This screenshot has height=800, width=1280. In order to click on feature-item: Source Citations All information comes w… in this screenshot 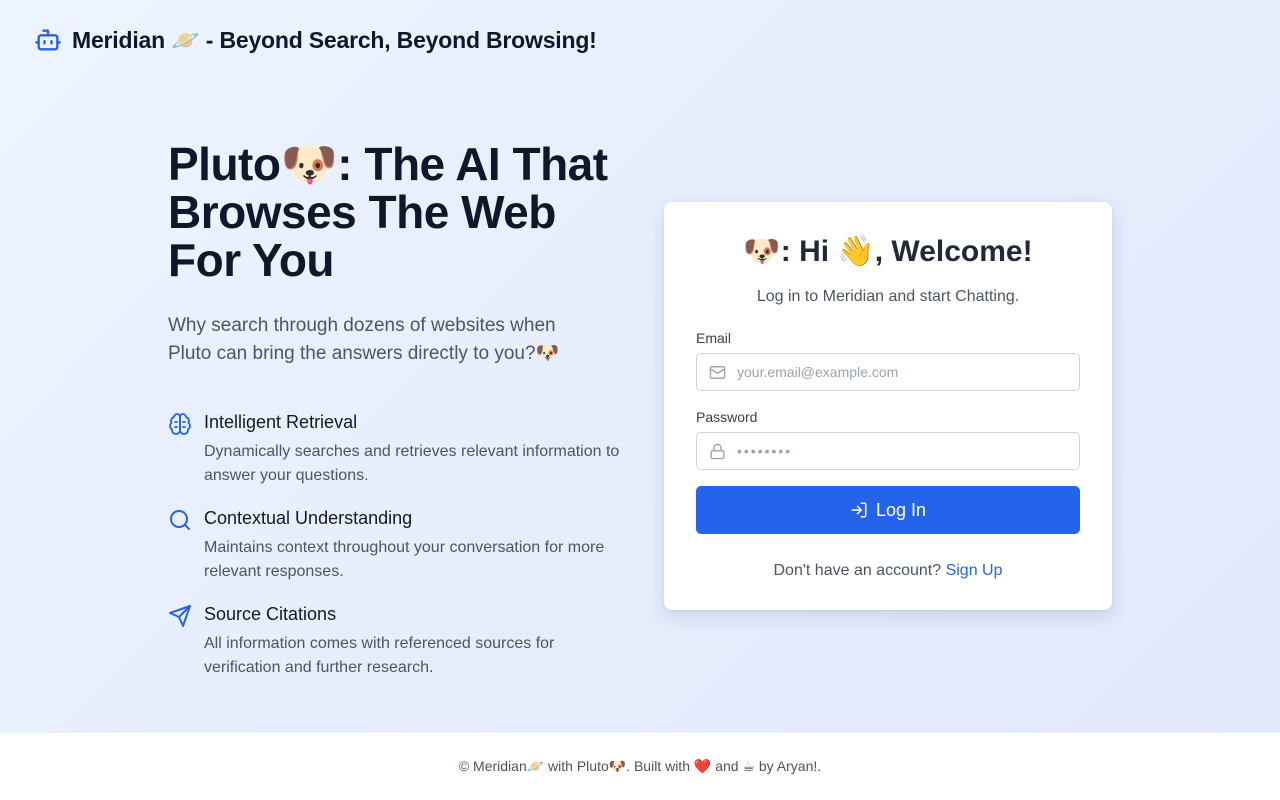, I will do `click(398, 641)`.